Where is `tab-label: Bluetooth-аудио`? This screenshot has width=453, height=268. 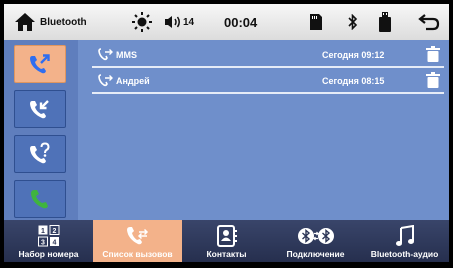
tab-label: Bluetooth-аудио is located at coordinates (404, 254).